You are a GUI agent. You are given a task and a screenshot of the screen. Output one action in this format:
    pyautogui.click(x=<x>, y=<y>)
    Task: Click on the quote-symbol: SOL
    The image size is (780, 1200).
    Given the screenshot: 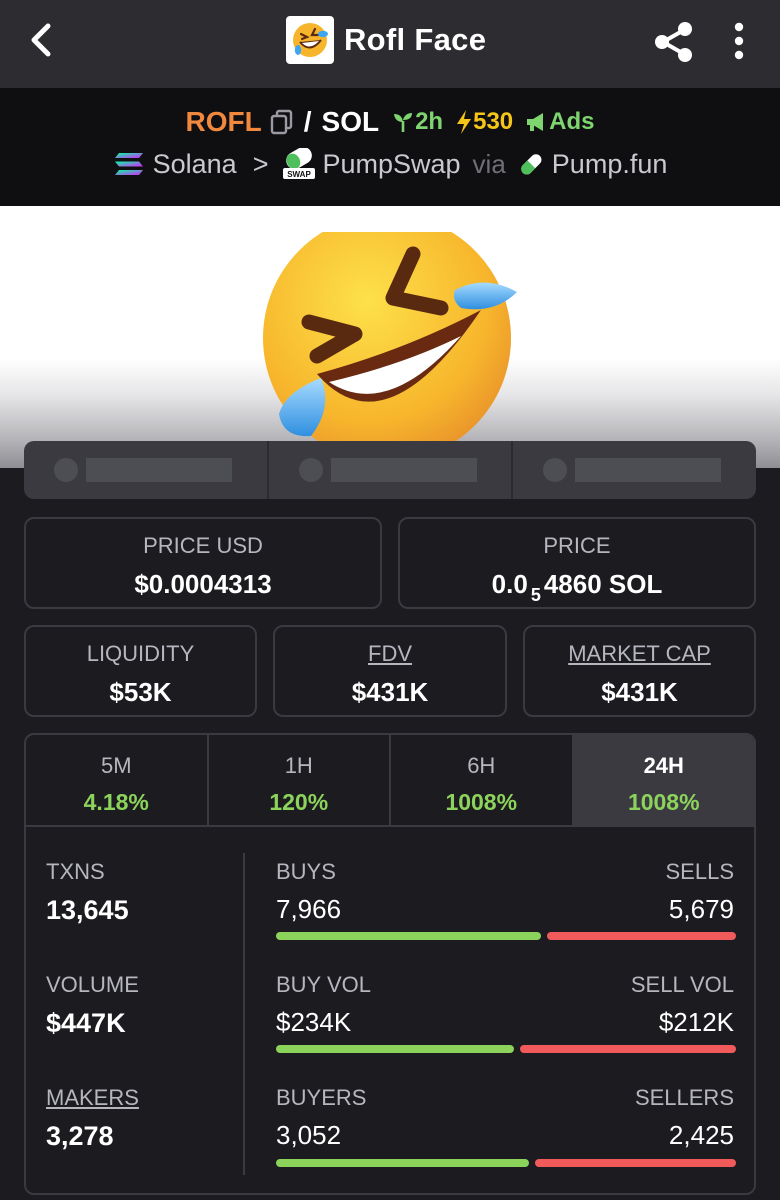 What is the action you would take?
    pyautogui.click(x=350, y=121)
    